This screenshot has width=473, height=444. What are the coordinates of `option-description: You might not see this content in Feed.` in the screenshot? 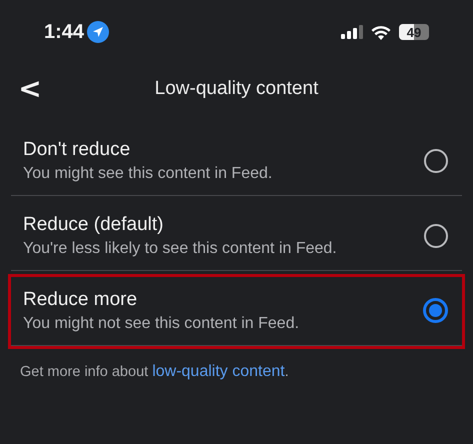 It's located at (161, 323).